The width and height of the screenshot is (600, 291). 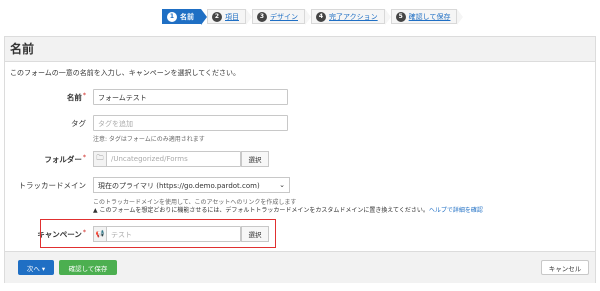 I want to click on wizard-steps: 1 名前 2 項目 3 デザイン 4 完了アクション 5 確認して保存, so click(x=313, y=16).